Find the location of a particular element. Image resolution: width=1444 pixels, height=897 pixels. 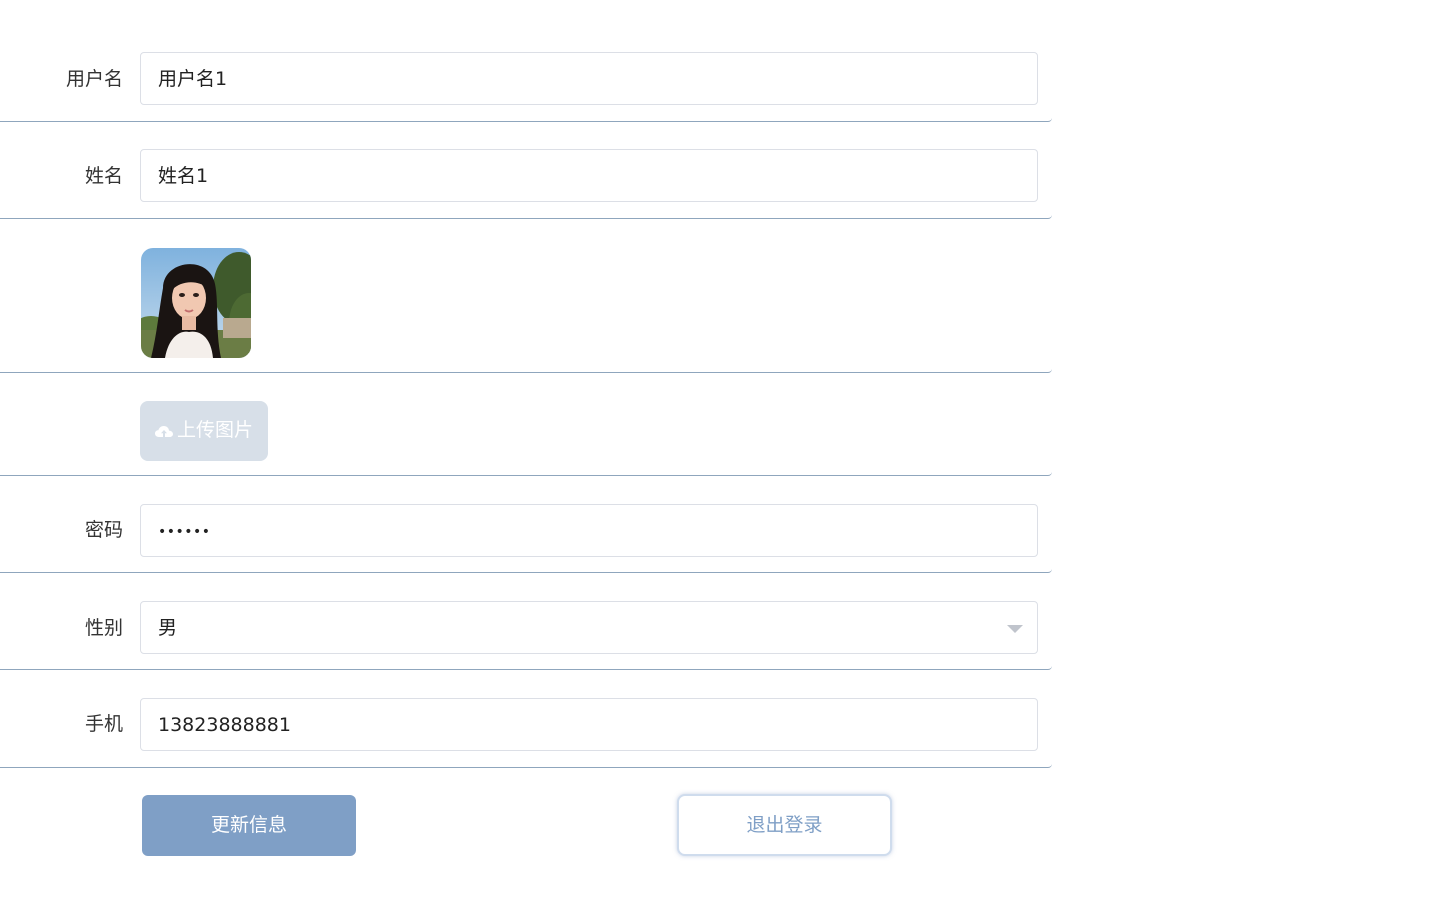

update-info-button: 更新信息 is located at coordinates (249, 825).